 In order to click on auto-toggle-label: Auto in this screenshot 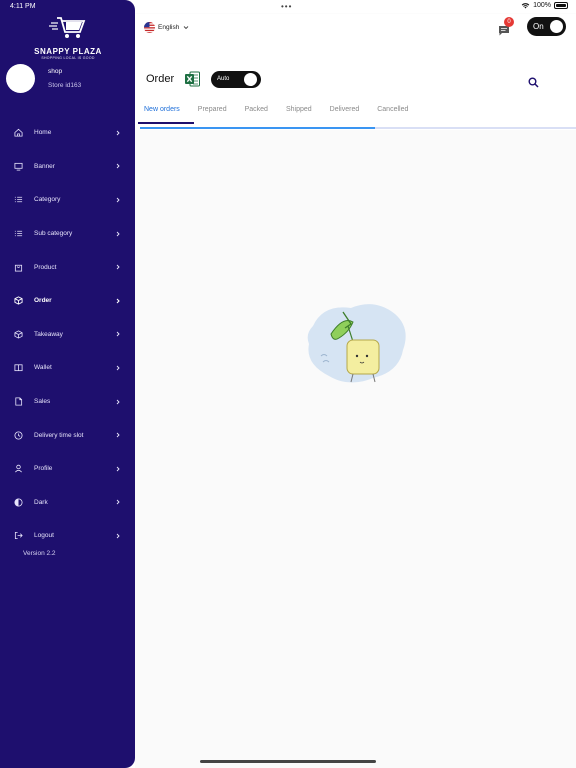, I will do `click(223, 79)`.